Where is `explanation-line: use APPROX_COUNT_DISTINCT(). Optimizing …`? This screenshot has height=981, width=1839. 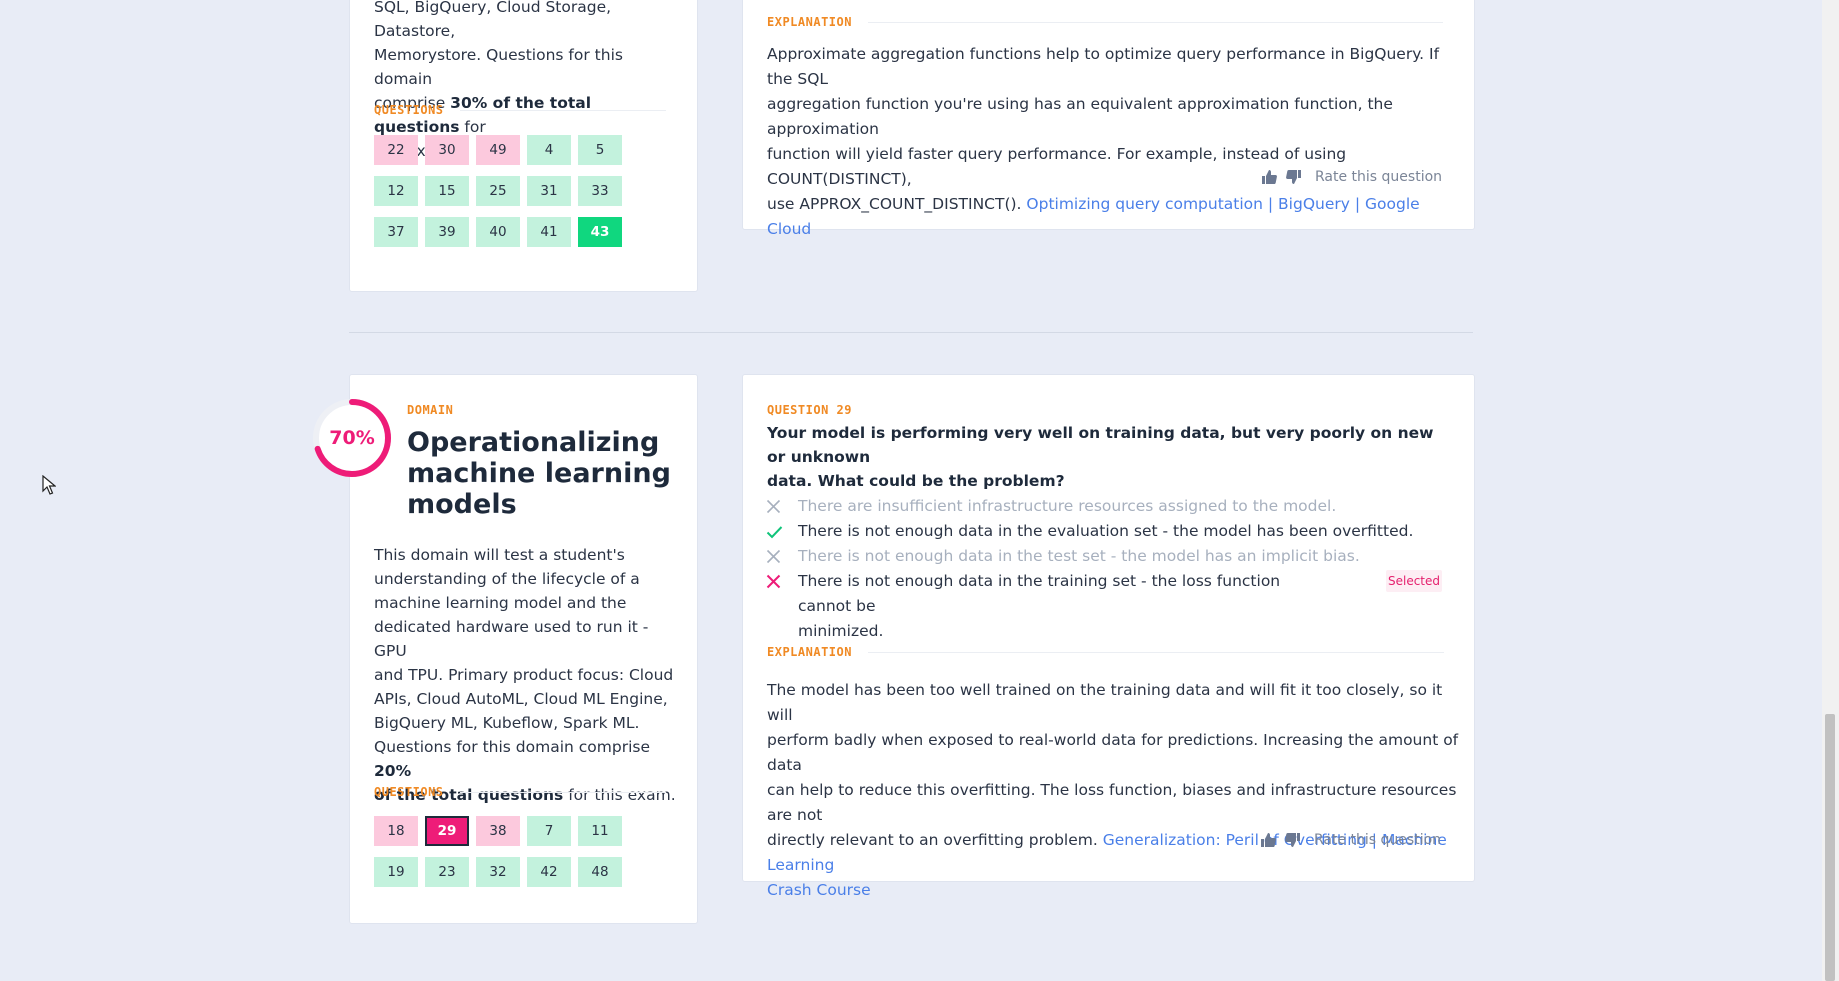
explanation-line: use APPROX_COUNT_DISTINCT(). Optimizing … is located at coordinates (1112, 217).